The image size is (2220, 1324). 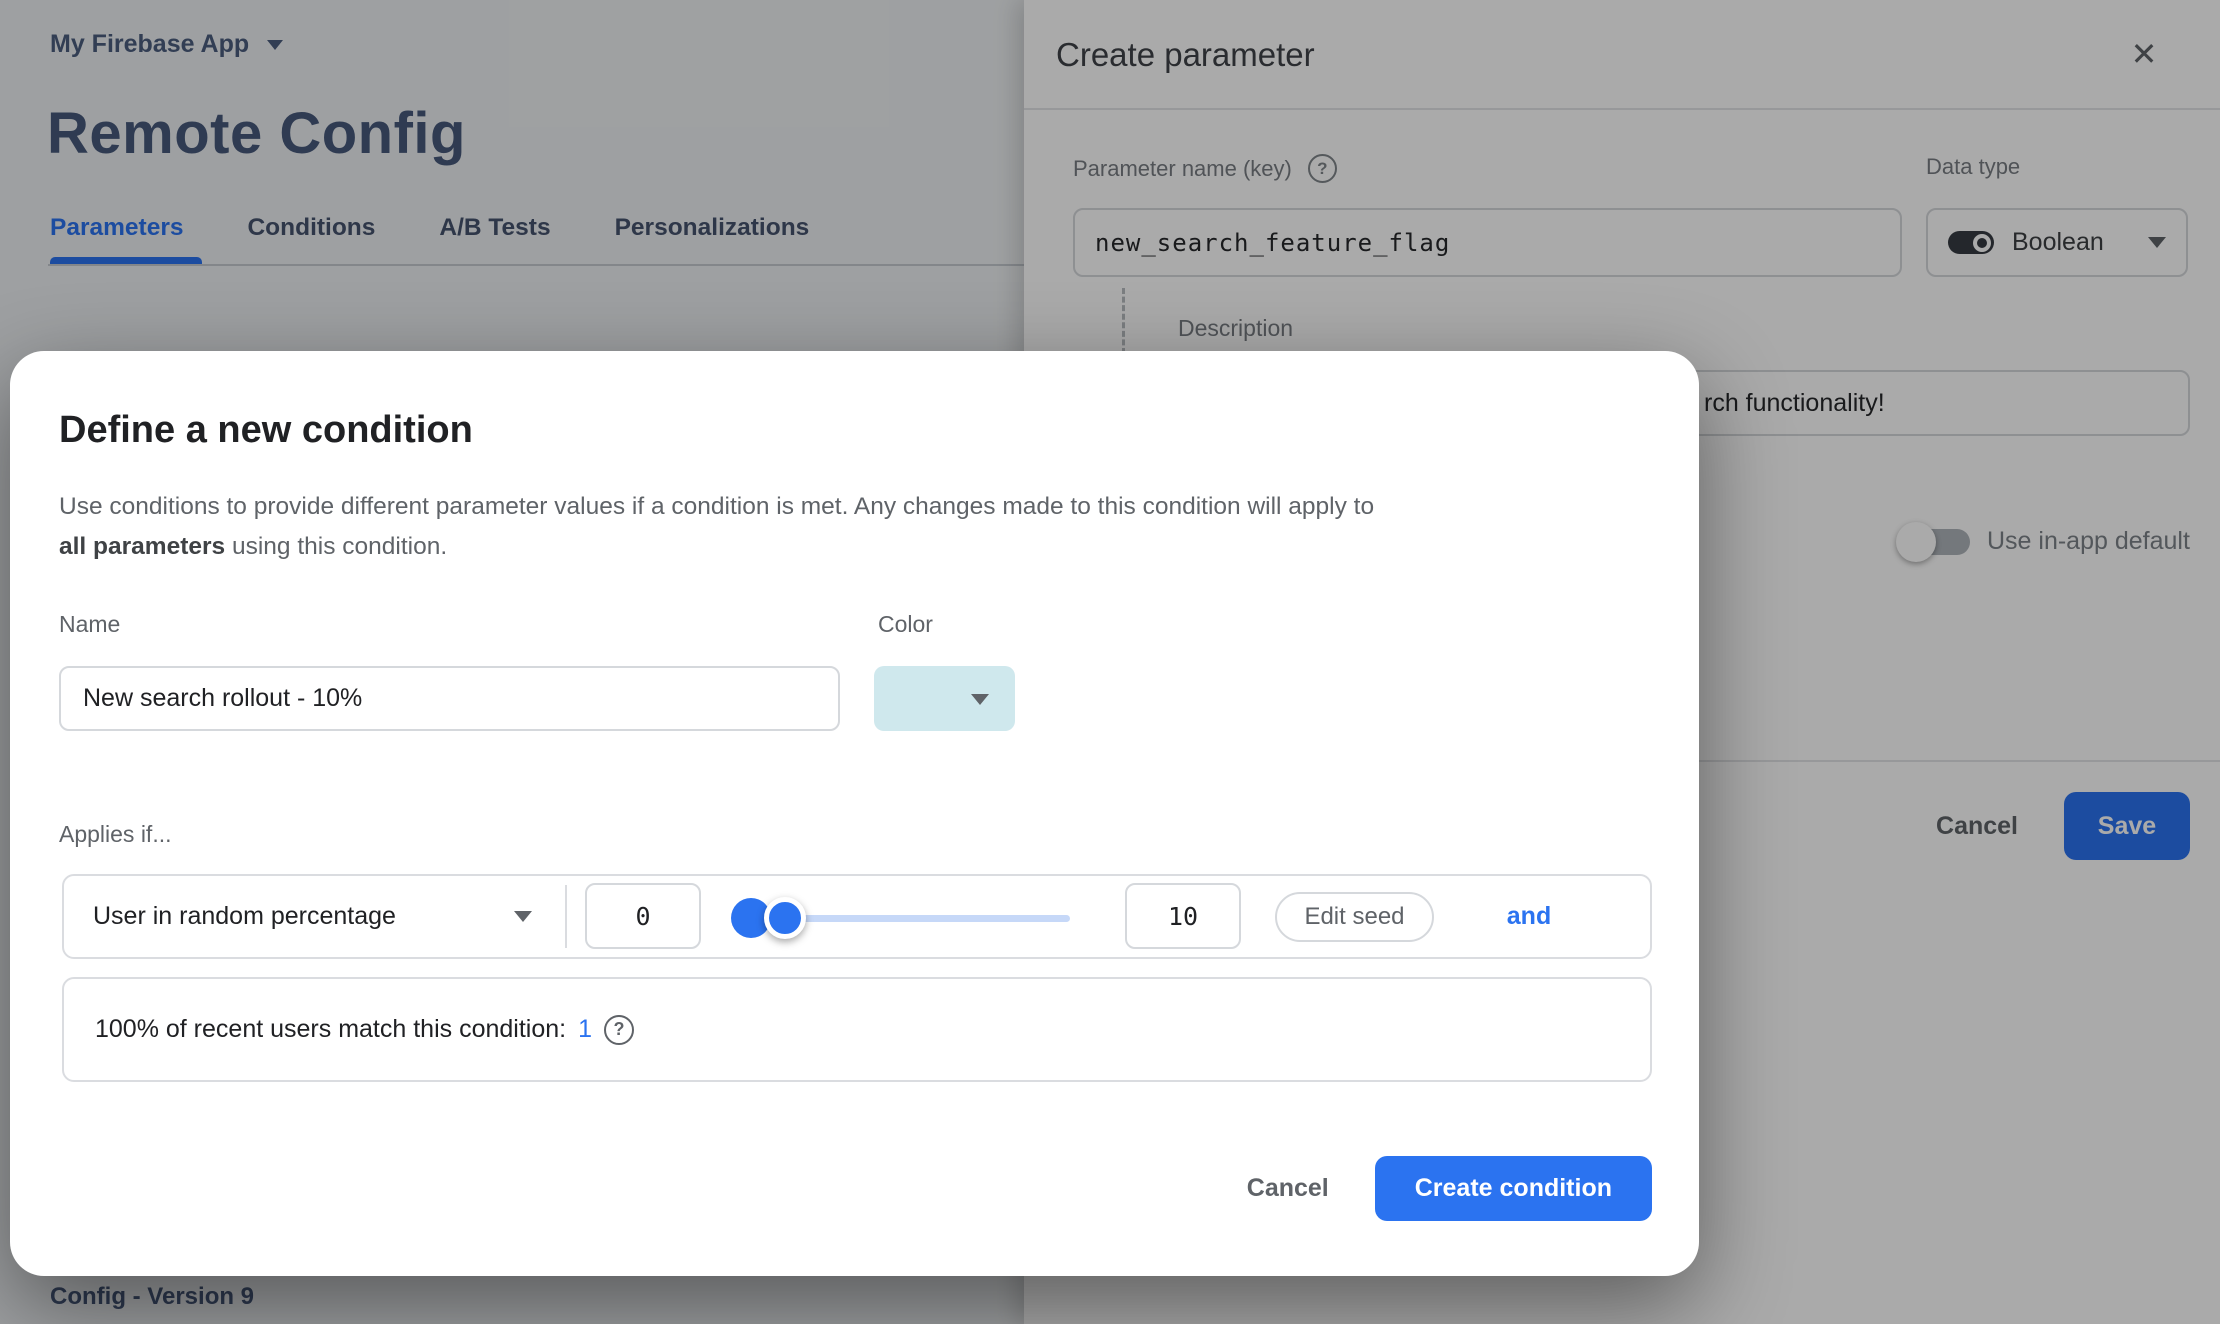 What do you see at coordinates (643, 916) in the screenshot?
I see `percent-min-input` at bounding box center [643, 916].